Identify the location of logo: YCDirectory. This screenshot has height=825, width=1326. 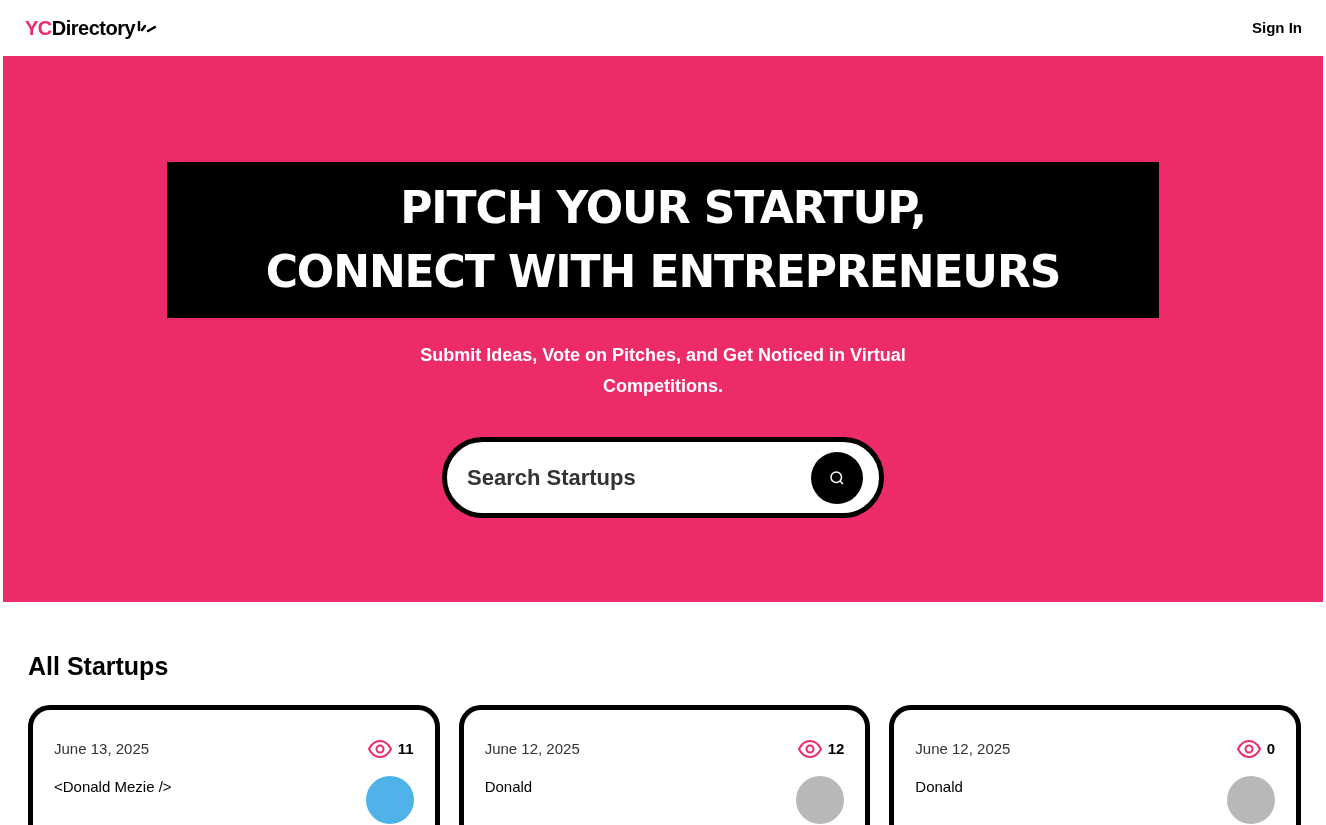
(92, 28).